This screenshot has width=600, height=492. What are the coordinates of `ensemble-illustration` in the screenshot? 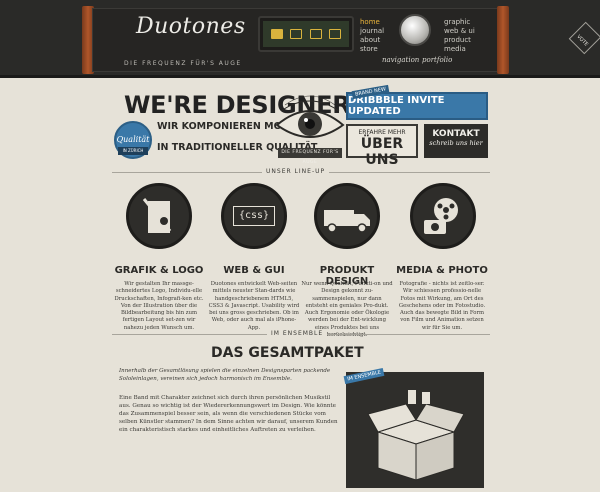 It's located at (415, 430).